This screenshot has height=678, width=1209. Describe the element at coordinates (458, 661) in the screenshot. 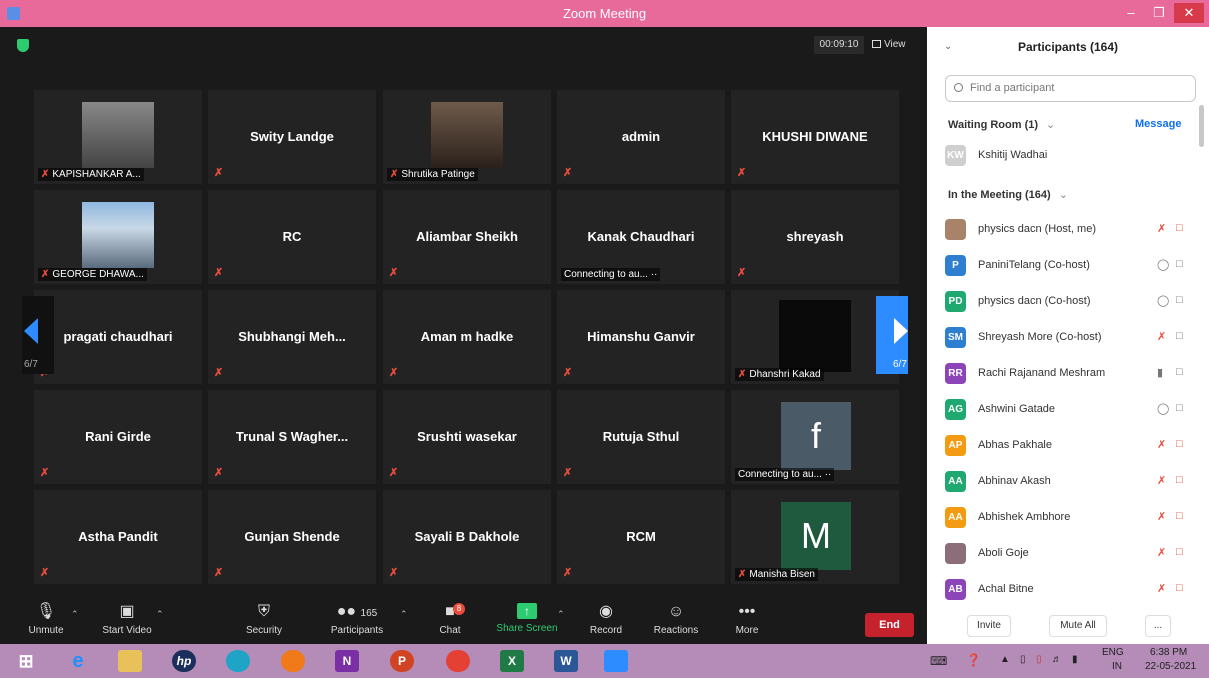

I see `chrome-icon` at that location.